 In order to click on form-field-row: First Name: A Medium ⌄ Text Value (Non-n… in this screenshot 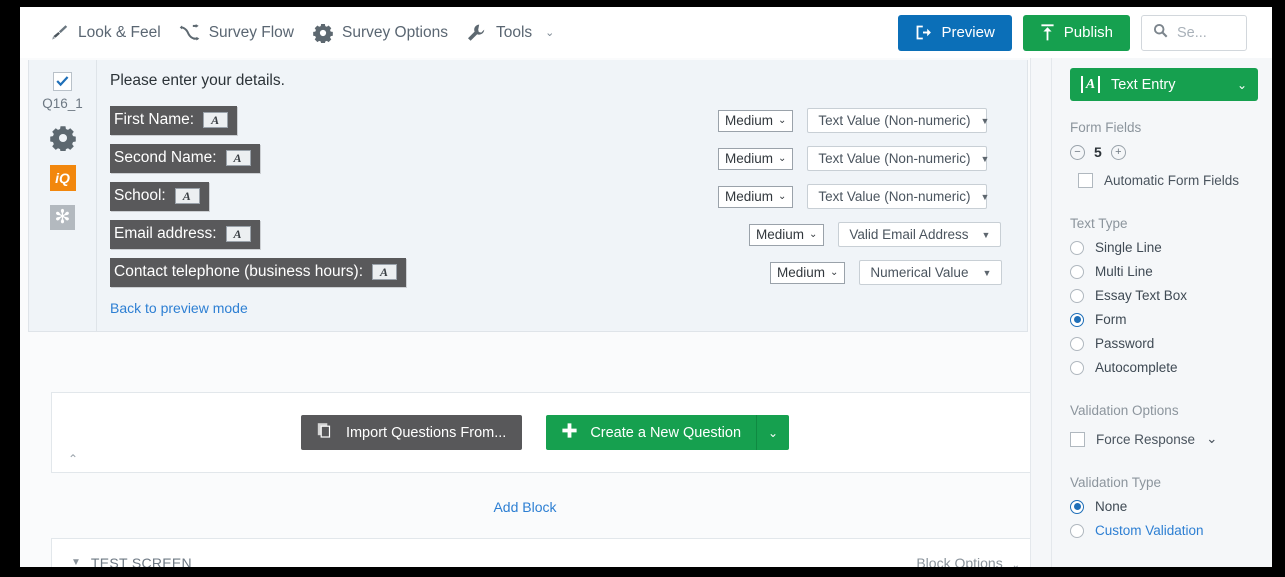, I will do `click(568, 125)`.